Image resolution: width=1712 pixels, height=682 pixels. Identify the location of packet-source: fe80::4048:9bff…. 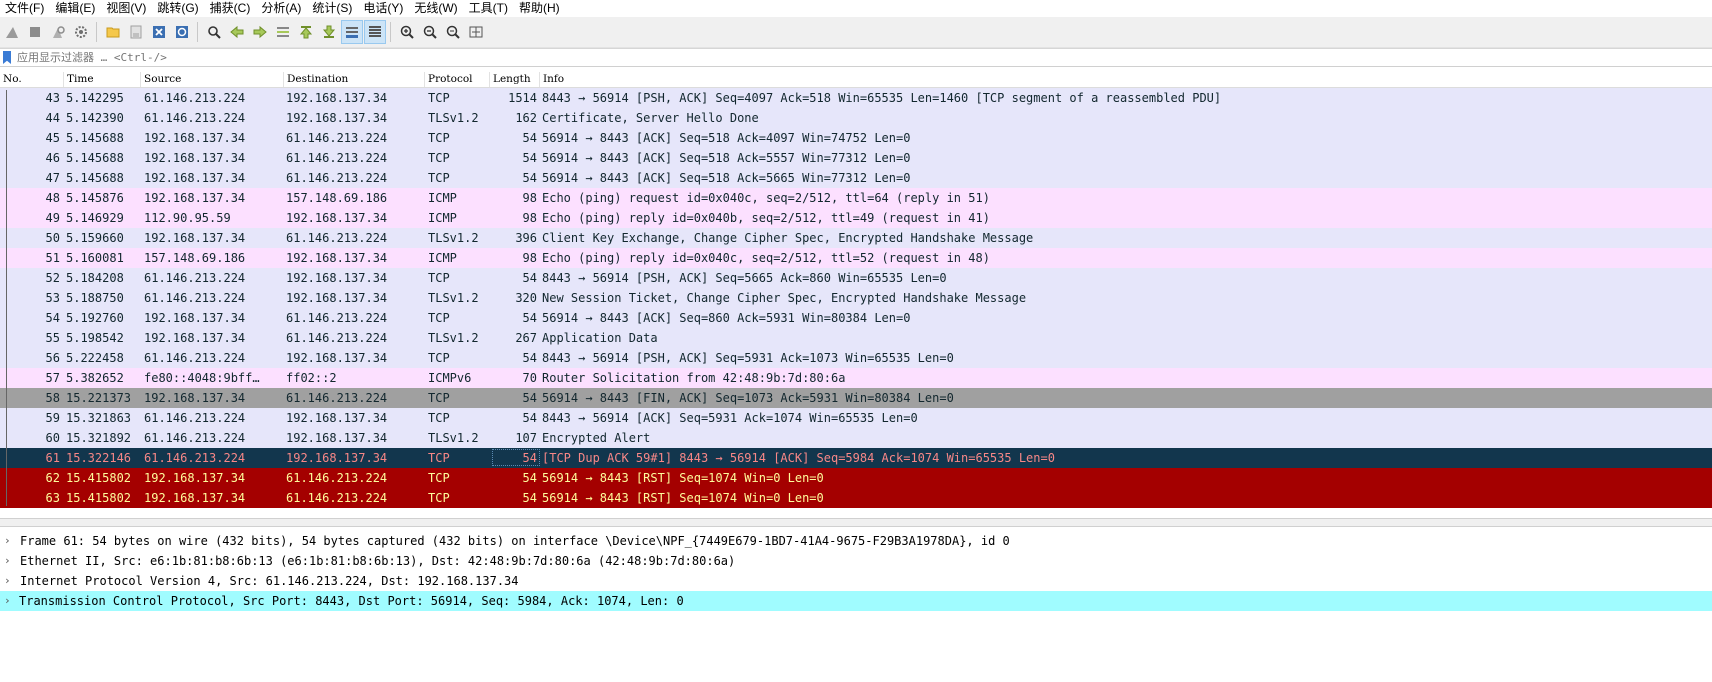
(202, 378).